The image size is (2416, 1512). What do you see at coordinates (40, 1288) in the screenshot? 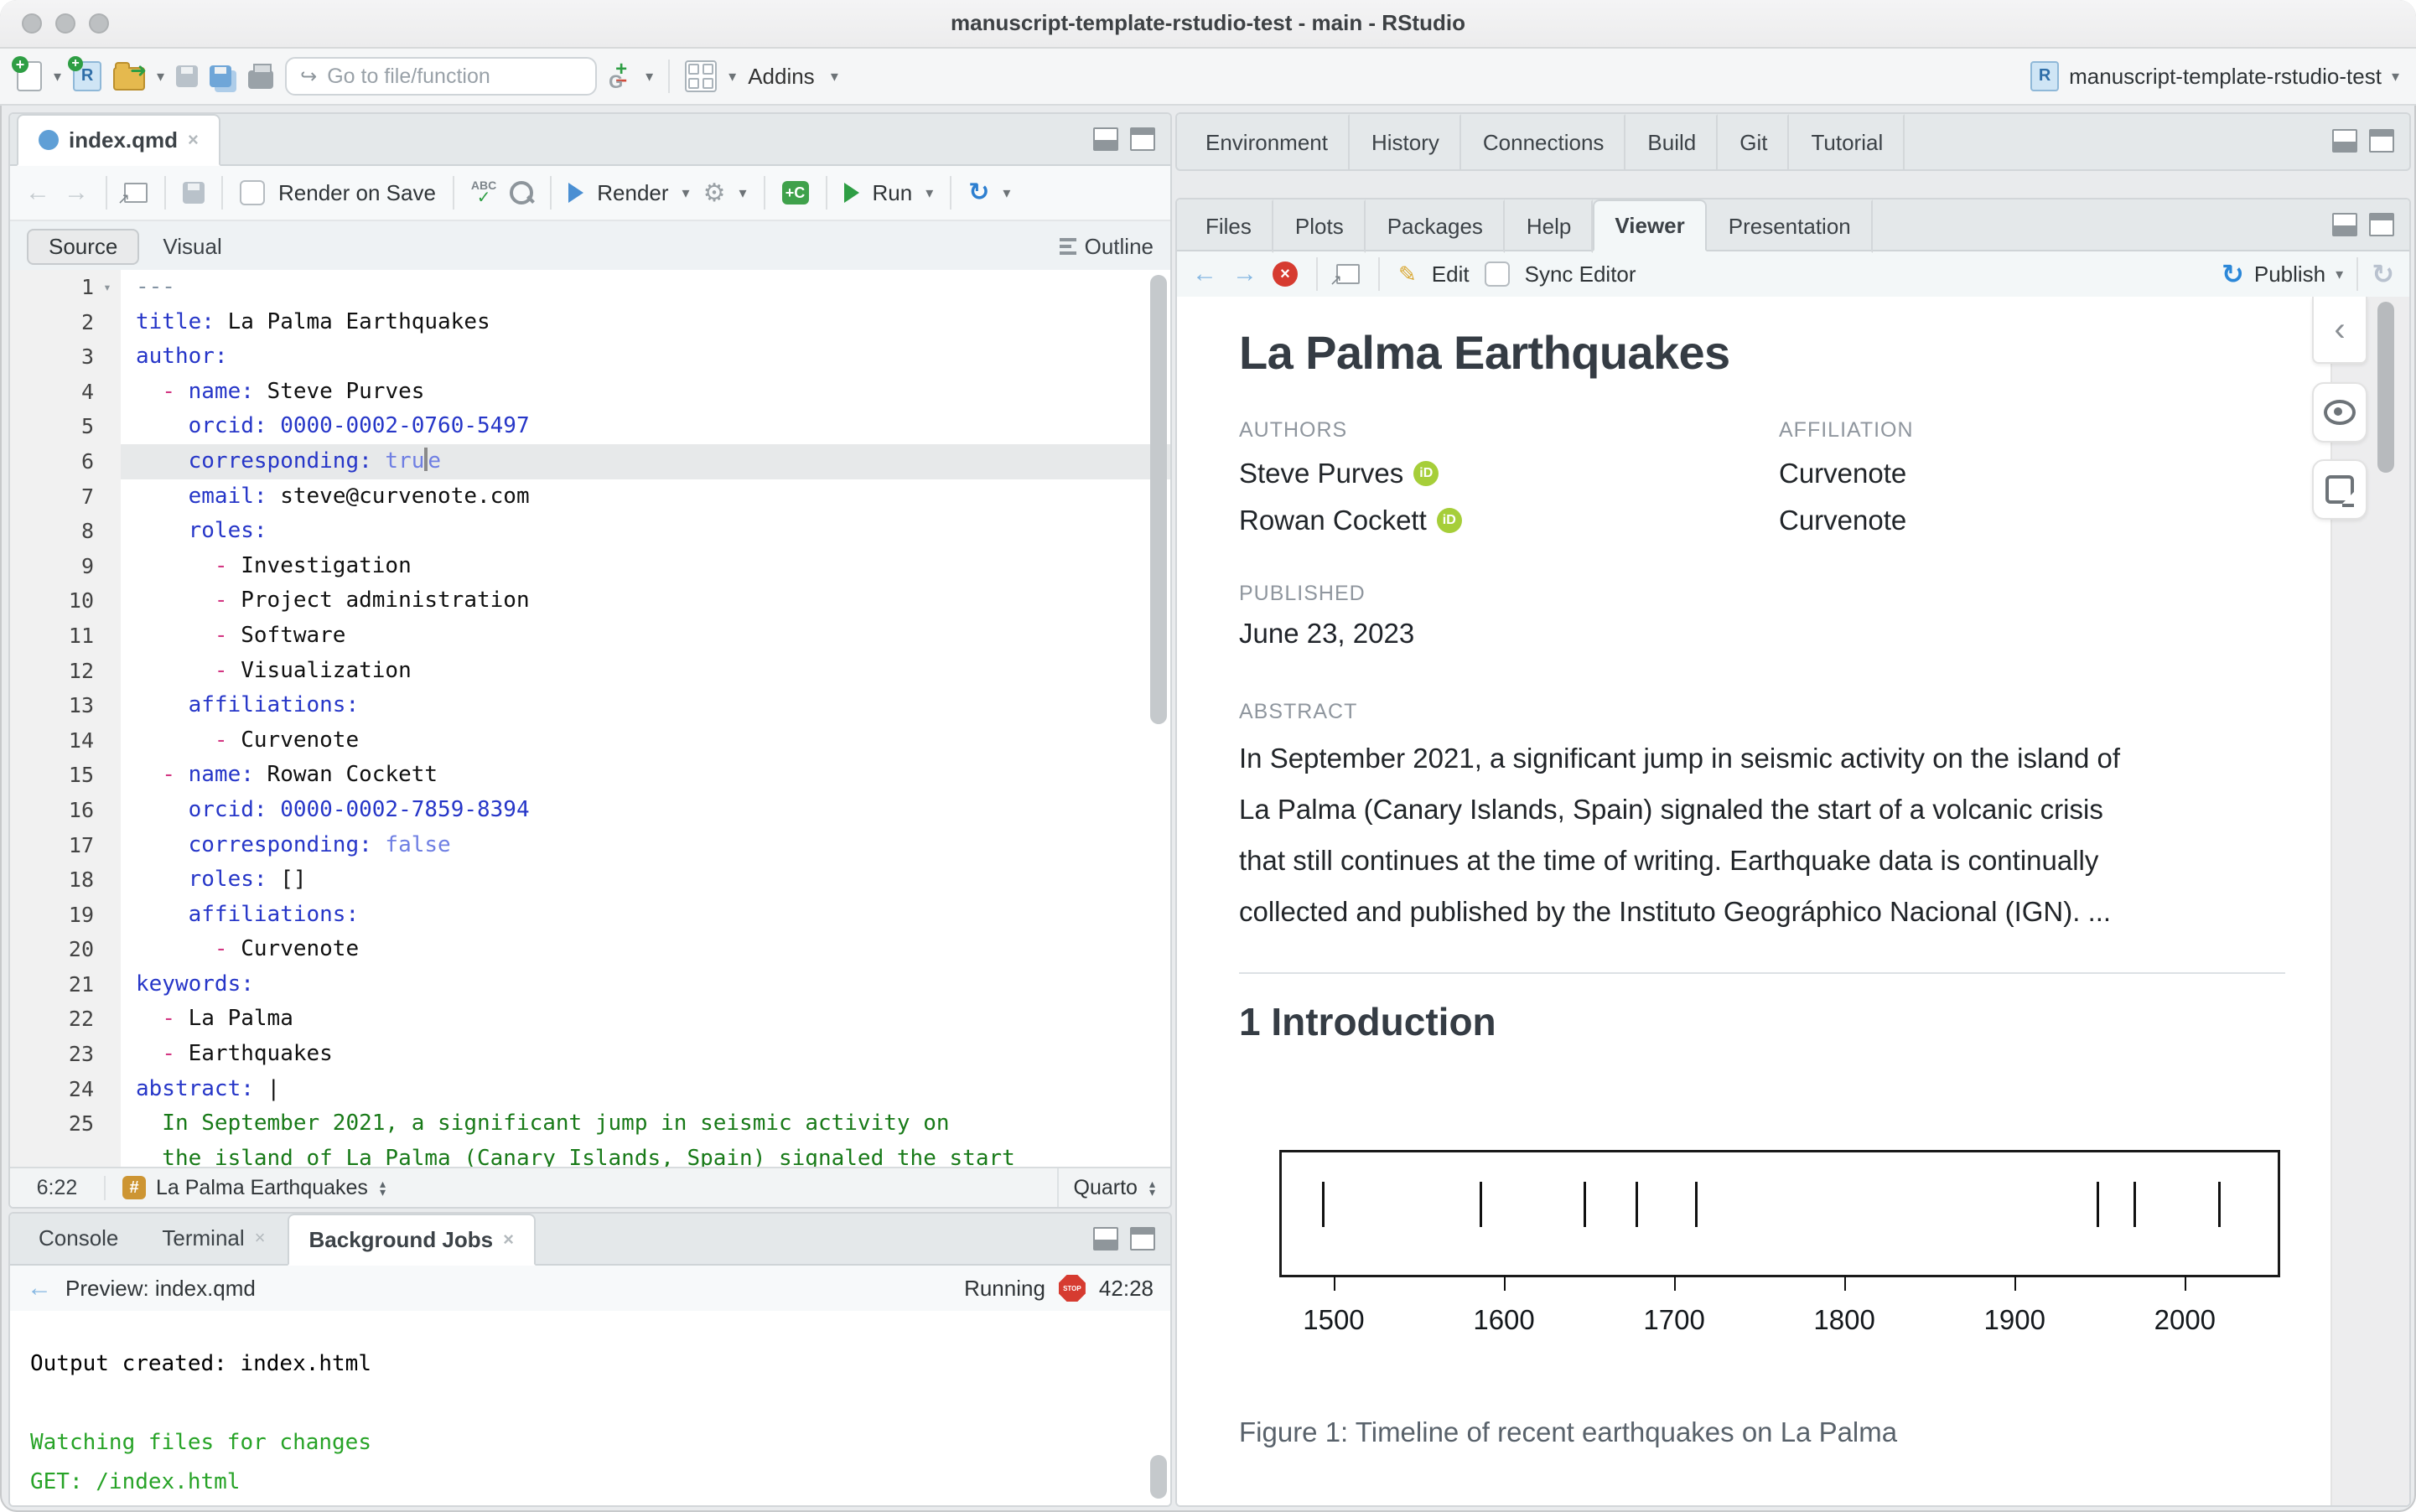
I see `job-back-icon: ←` at bounding box center [40, 1288].